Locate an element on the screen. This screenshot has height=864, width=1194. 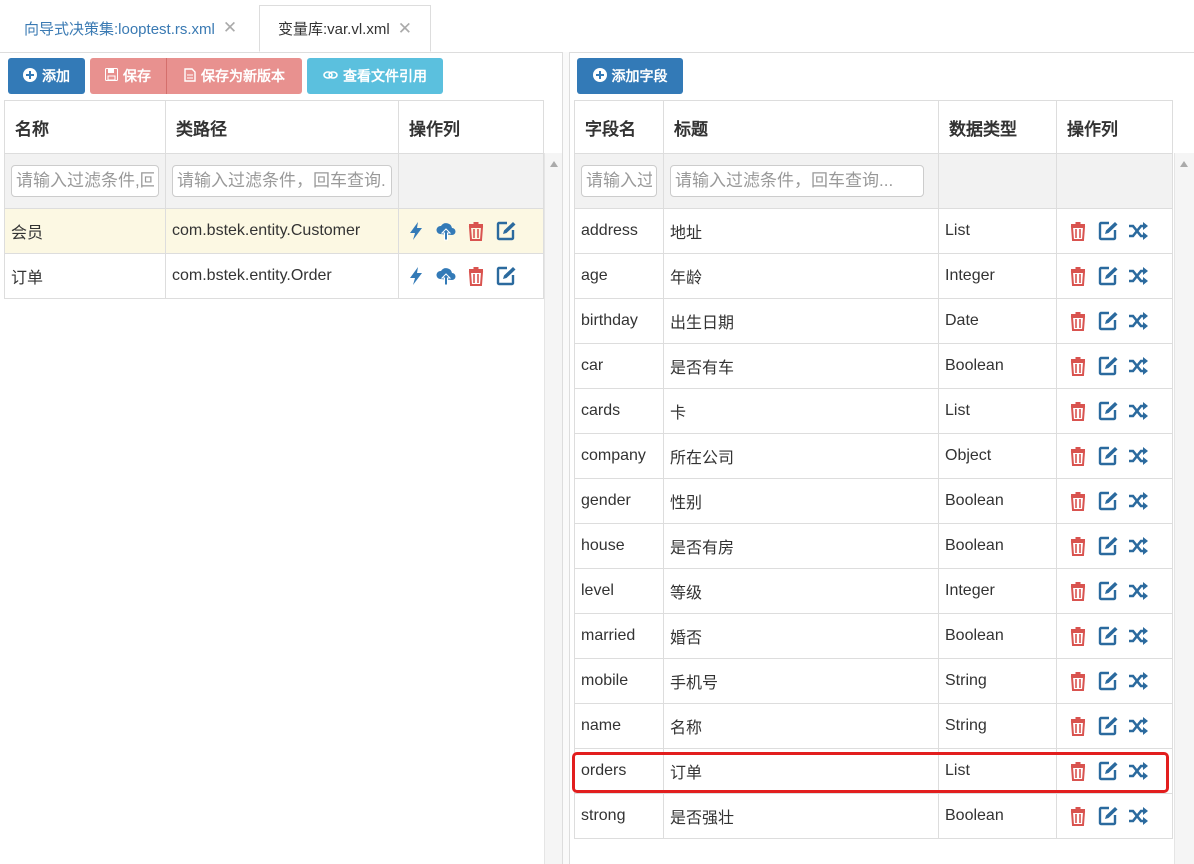
link-icon is located at coordinates (330, 76).